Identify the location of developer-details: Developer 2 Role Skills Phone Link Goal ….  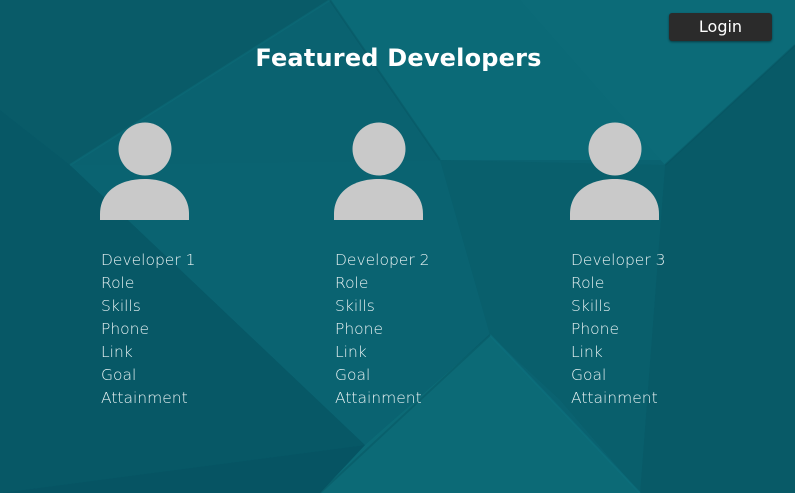
(419, 329).